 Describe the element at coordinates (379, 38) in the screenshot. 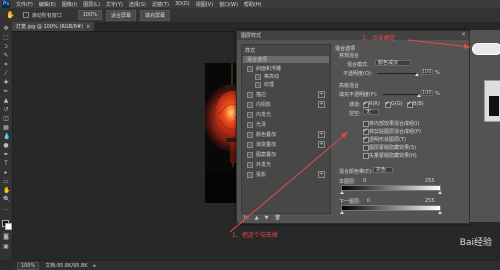

I see `annotation-step-2: 2、点击确定` at that location.